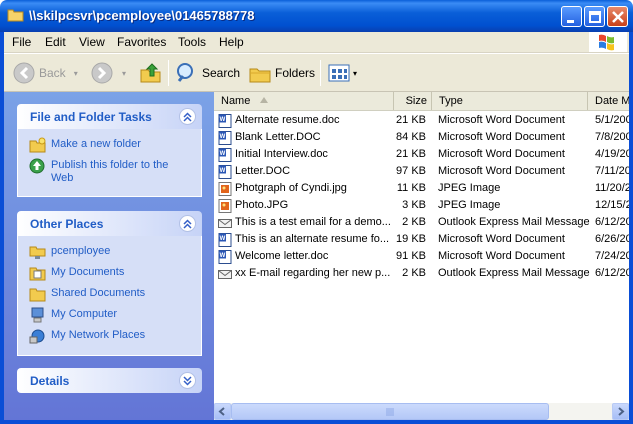  Describe the element at coordinates (414, 273) in the screenshot. I see `file-size: 2 KB` at that location.